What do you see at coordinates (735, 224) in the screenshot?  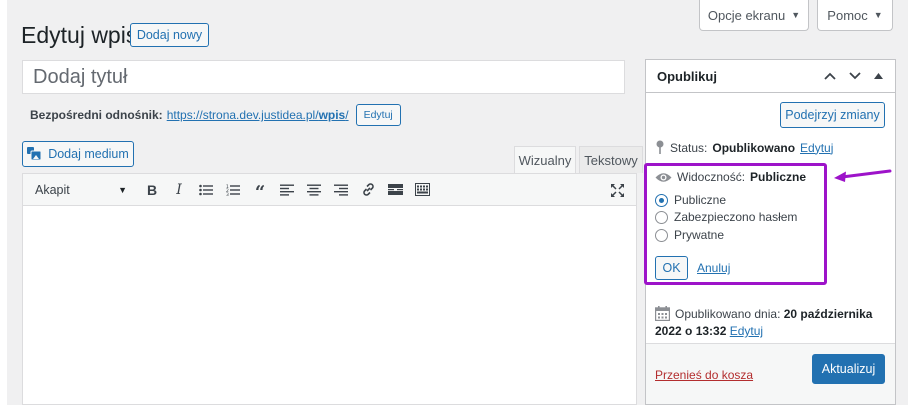 I see `visibility-highlight-box` at bounding box center [735, 224].